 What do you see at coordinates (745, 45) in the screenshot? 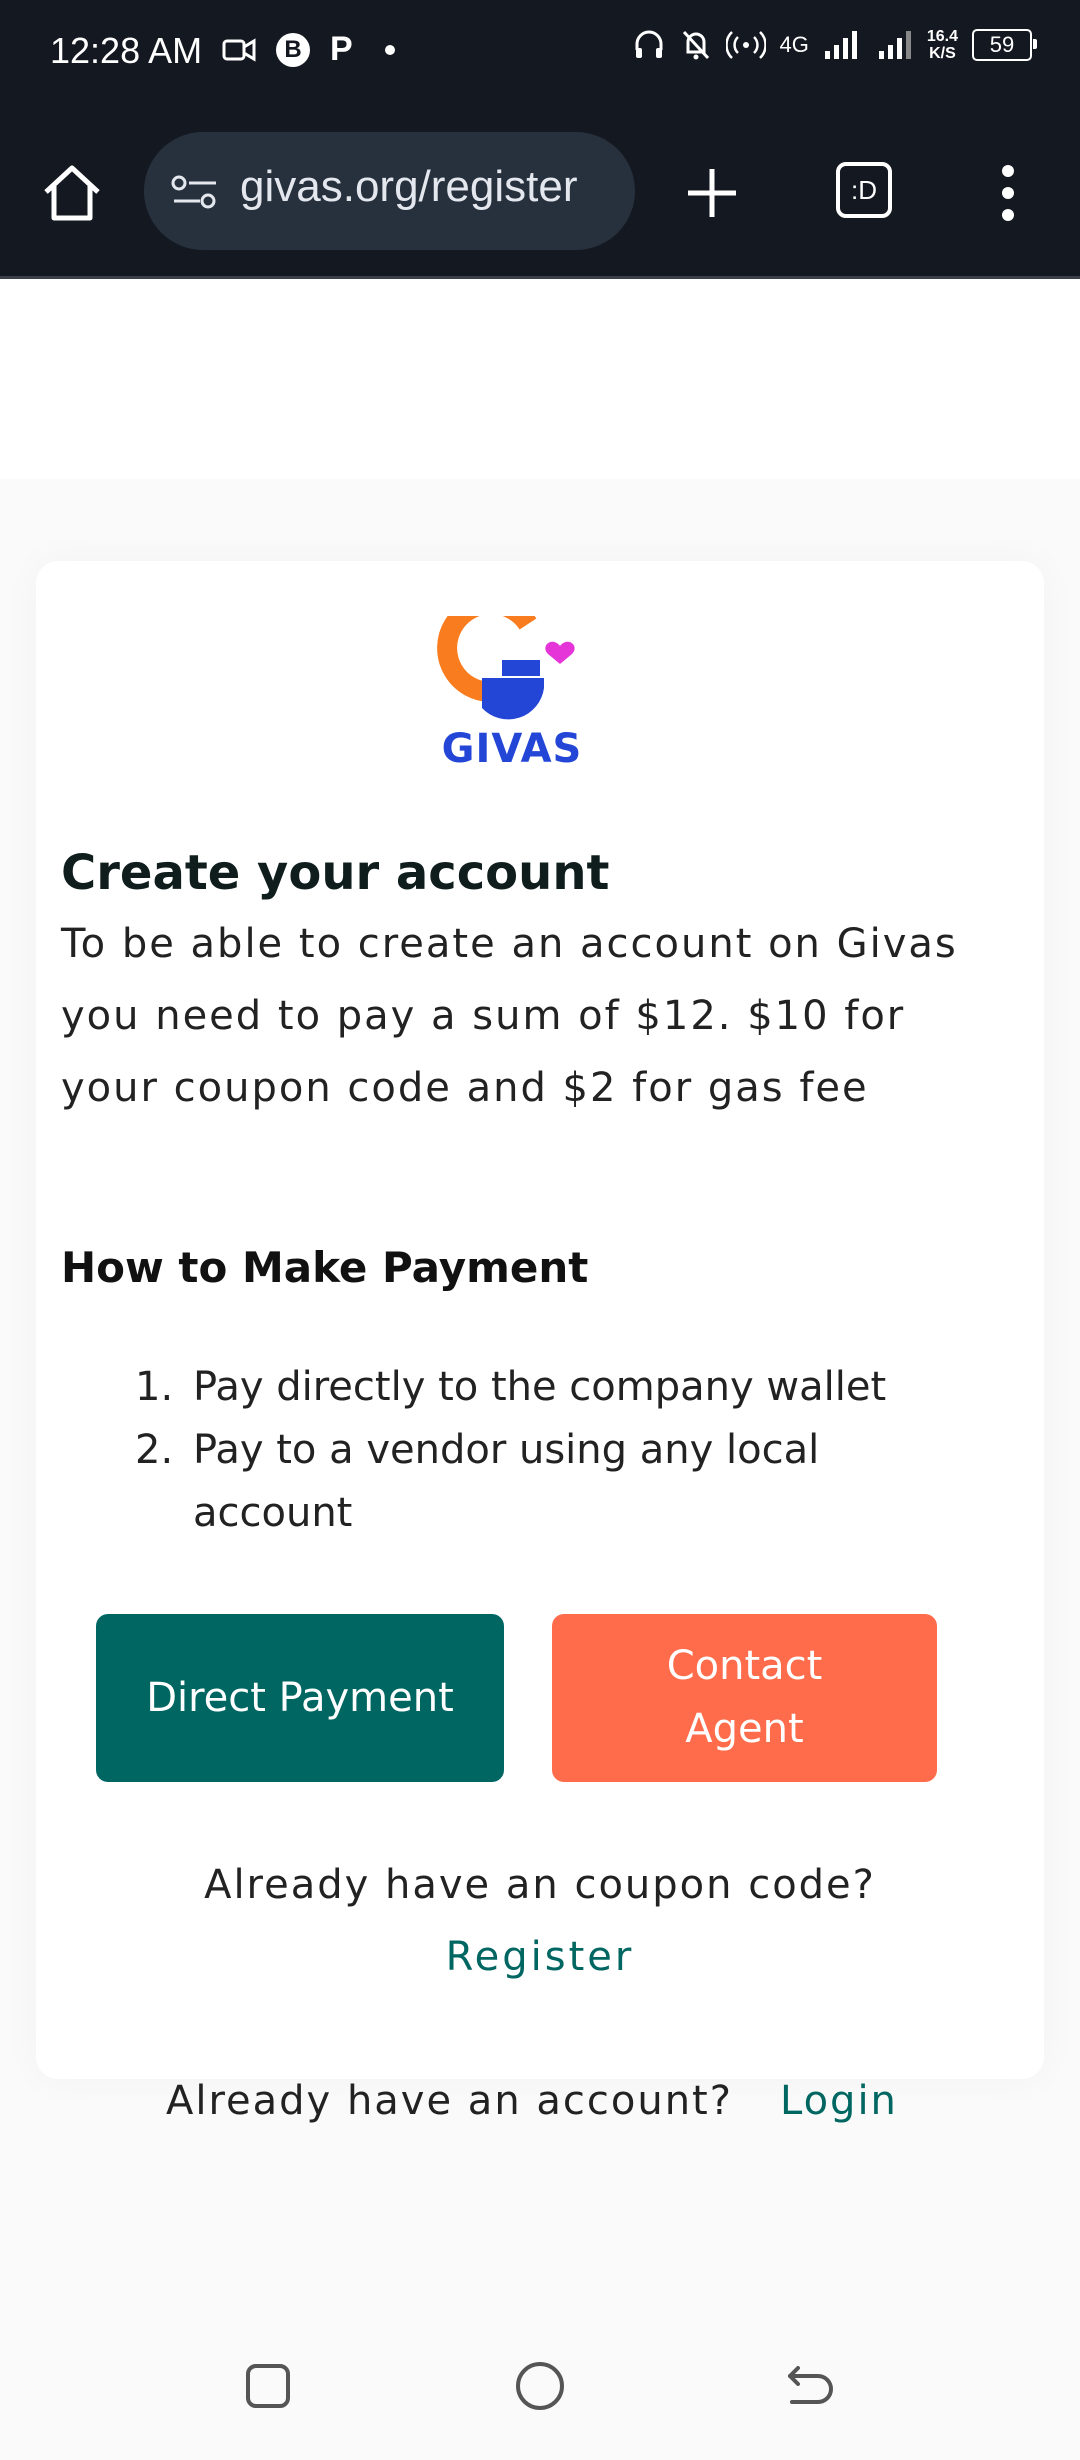
I see `hotspot-icon` at bounding box center [745, 45].